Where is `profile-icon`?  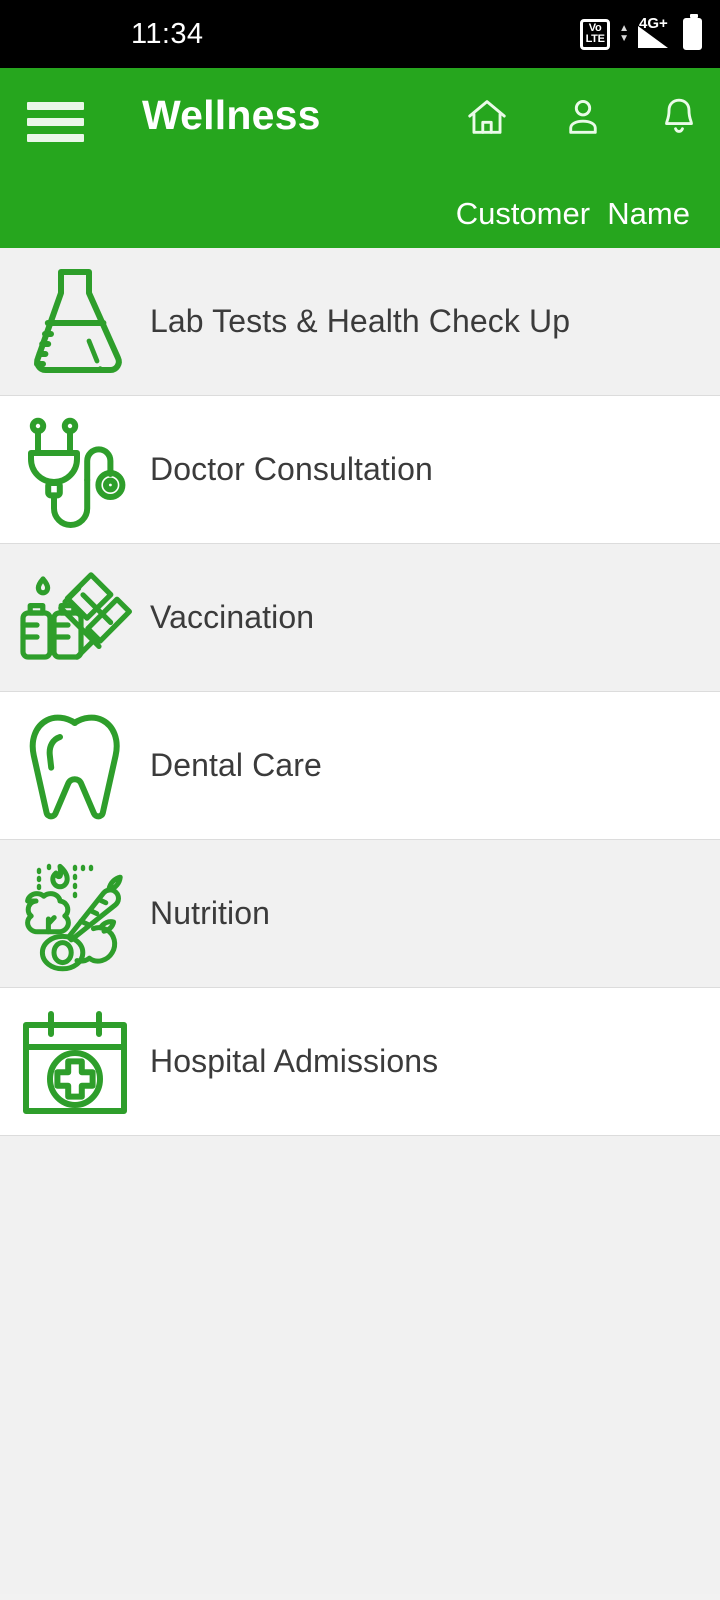
profile-icon is located at coordinates (583, 117).